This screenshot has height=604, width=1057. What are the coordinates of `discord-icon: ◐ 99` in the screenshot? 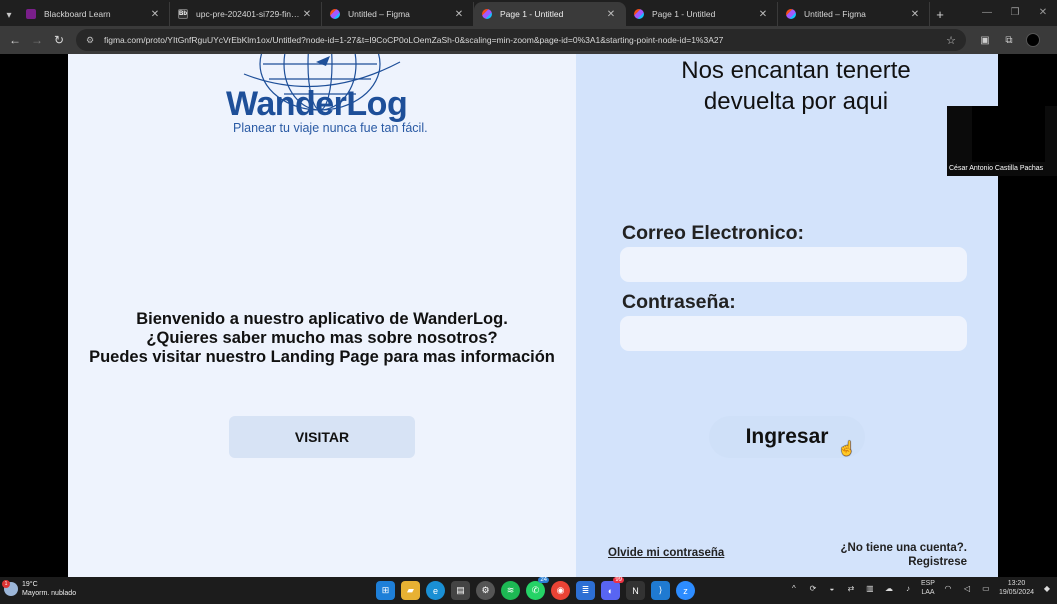 It's located at (612, 588).